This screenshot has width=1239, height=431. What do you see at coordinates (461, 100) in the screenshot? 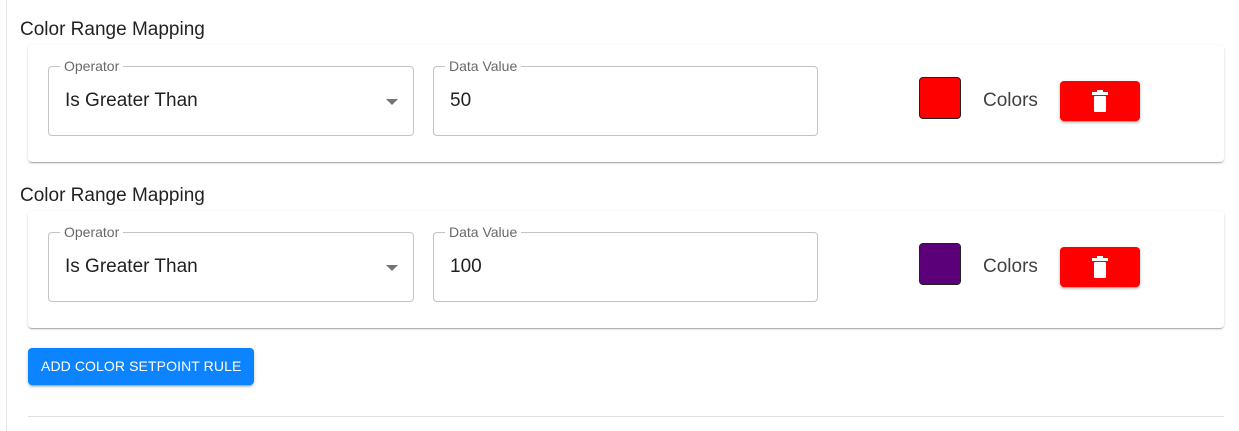
I see `data-value-text: 50` at bounding box center [461, 100].